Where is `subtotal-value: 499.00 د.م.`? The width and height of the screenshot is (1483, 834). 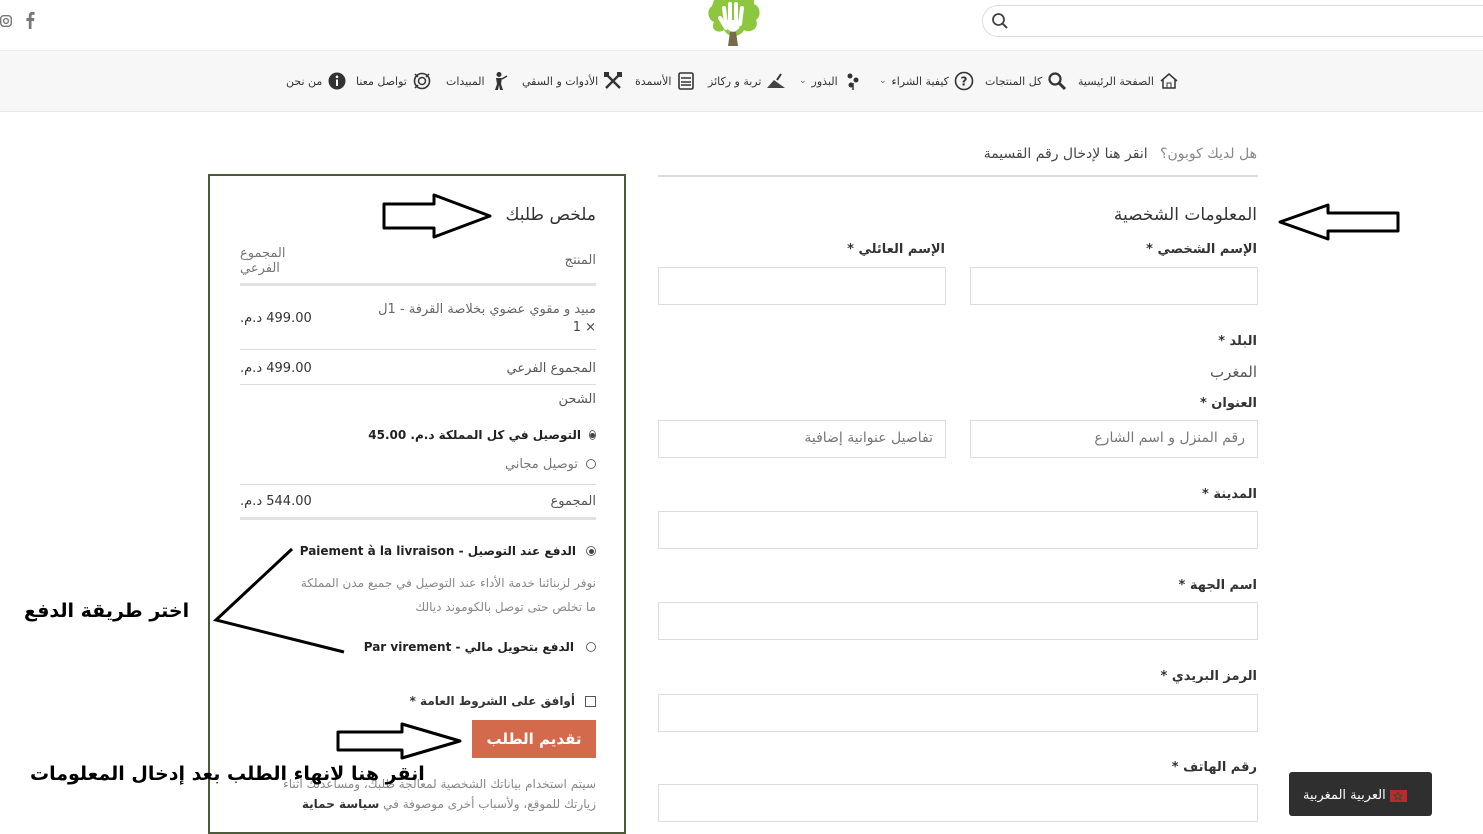 subtotal-value: 499.00 د.م. is located at coordinates (276, 368).